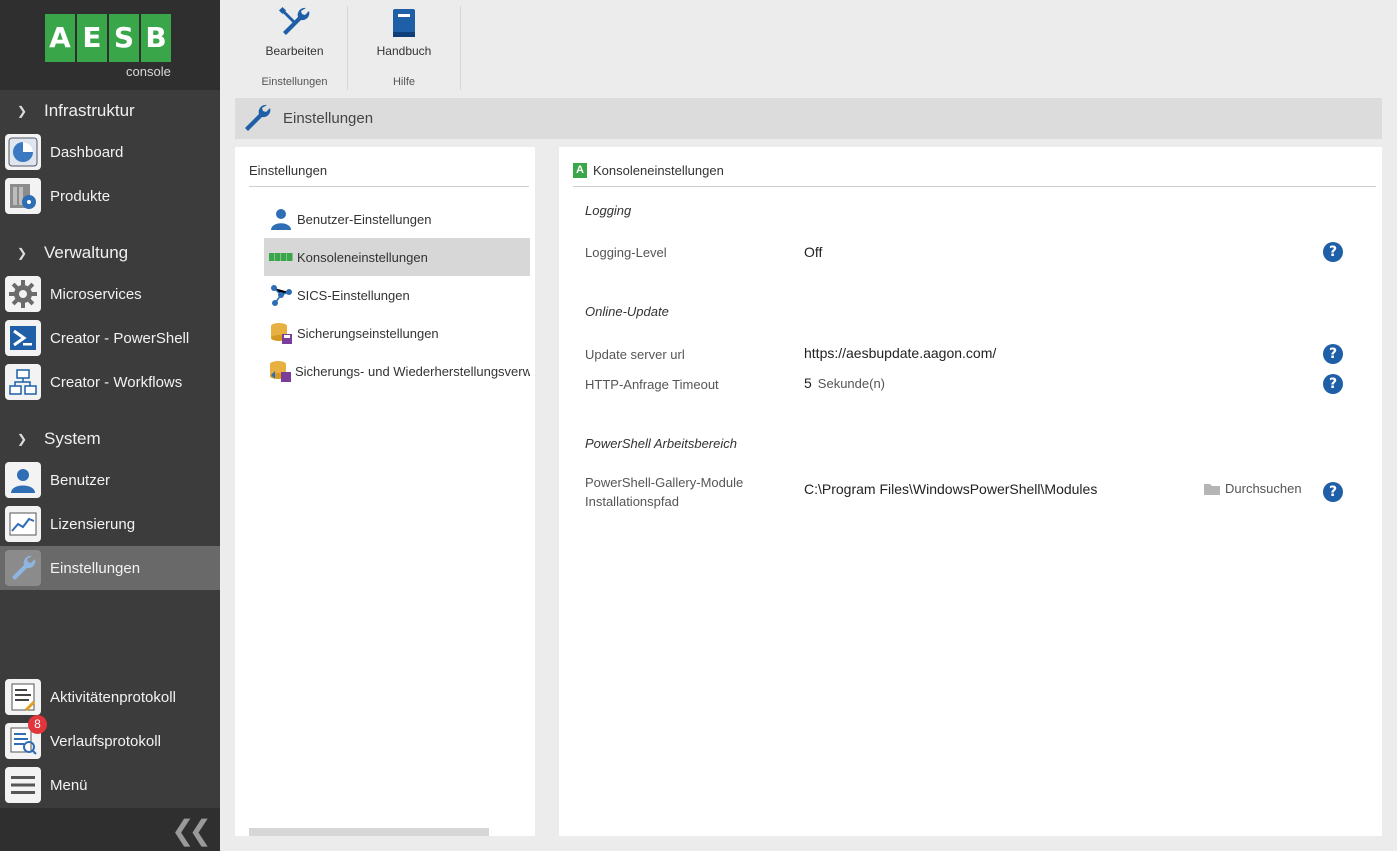  Describe the element at coordinates (37, 724) in the screenshot. I see `notification-badge: 8` at that location.